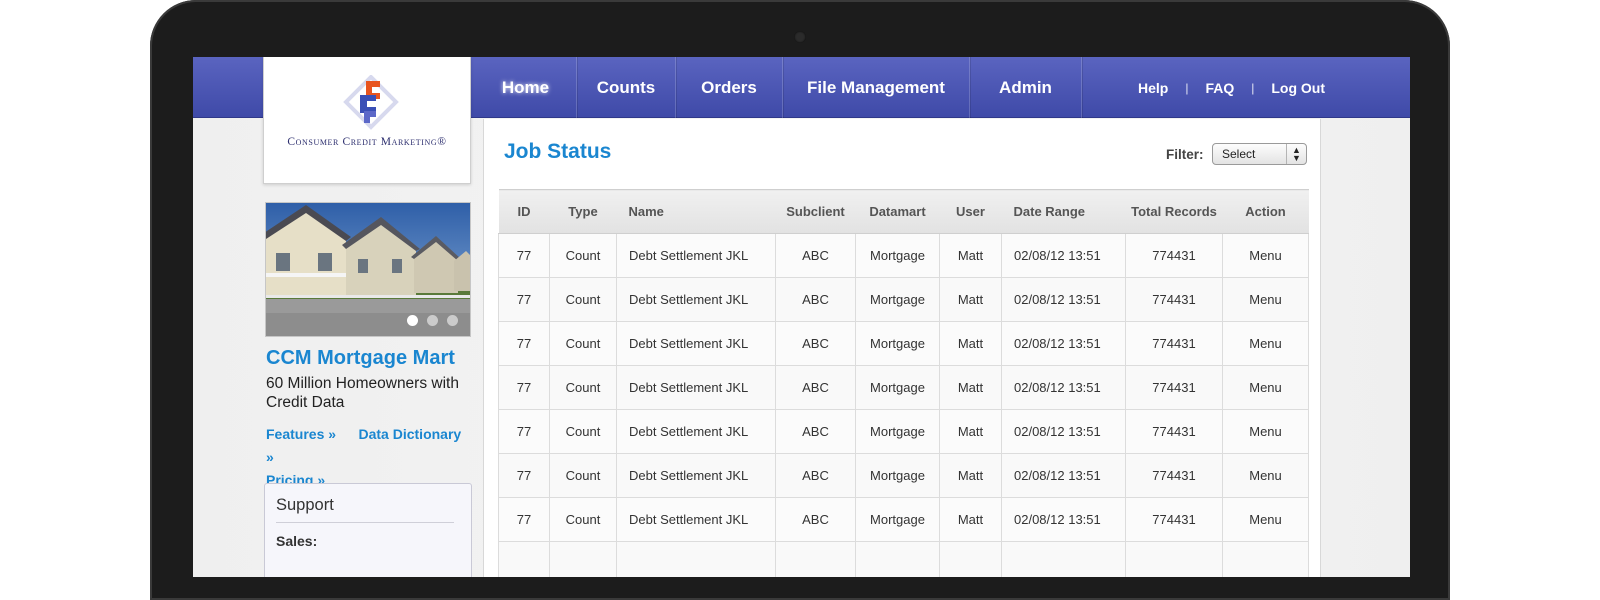 This screenshot has width=1600, height=600. Describe the element at coordinates (526, 87) in the screenshot. I see `nav-home: Home` at that location.